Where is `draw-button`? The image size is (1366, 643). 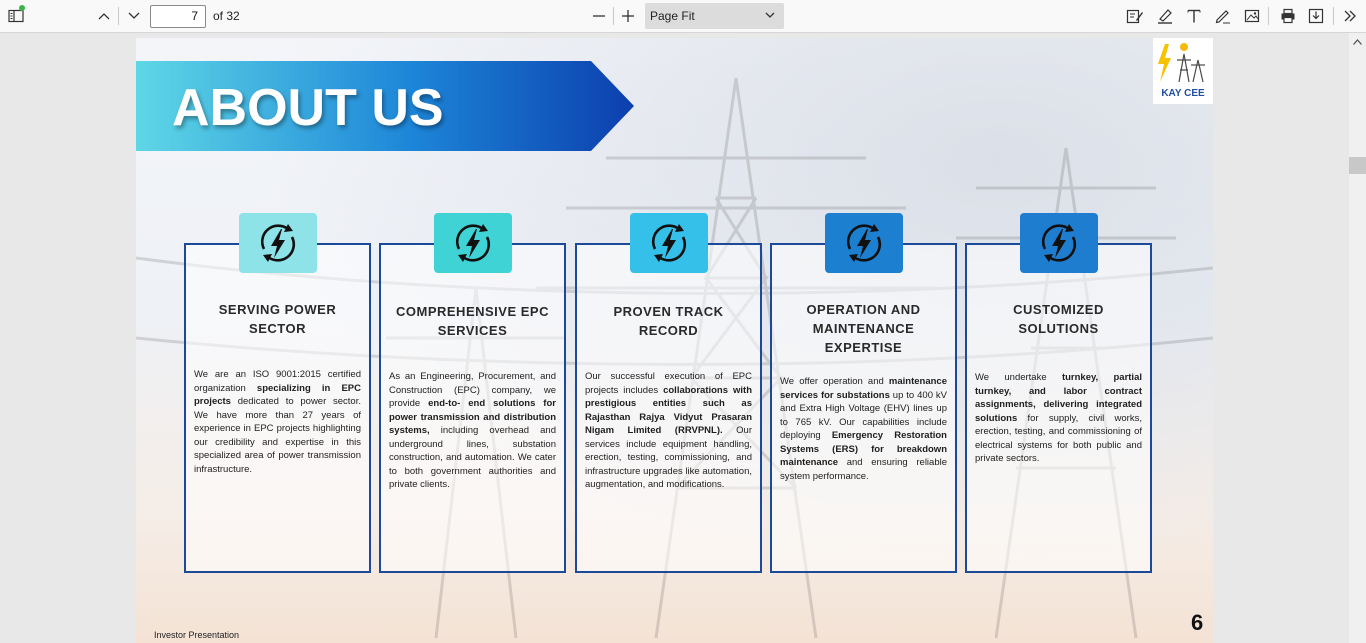 draw-button is located at coordinates (1223, 16).